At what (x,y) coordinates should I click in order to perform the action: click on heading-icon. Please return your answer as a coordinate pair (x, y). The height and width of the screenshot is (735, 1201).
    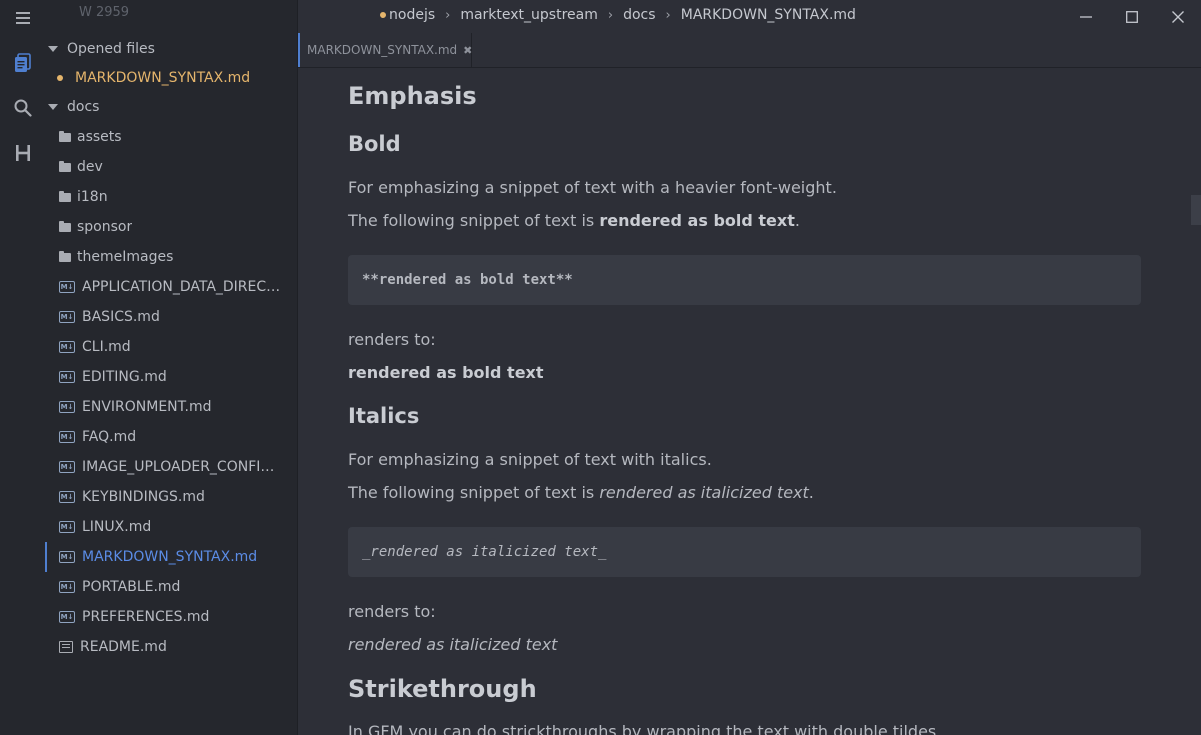
    Looking at the image, I should click on (22, 153).